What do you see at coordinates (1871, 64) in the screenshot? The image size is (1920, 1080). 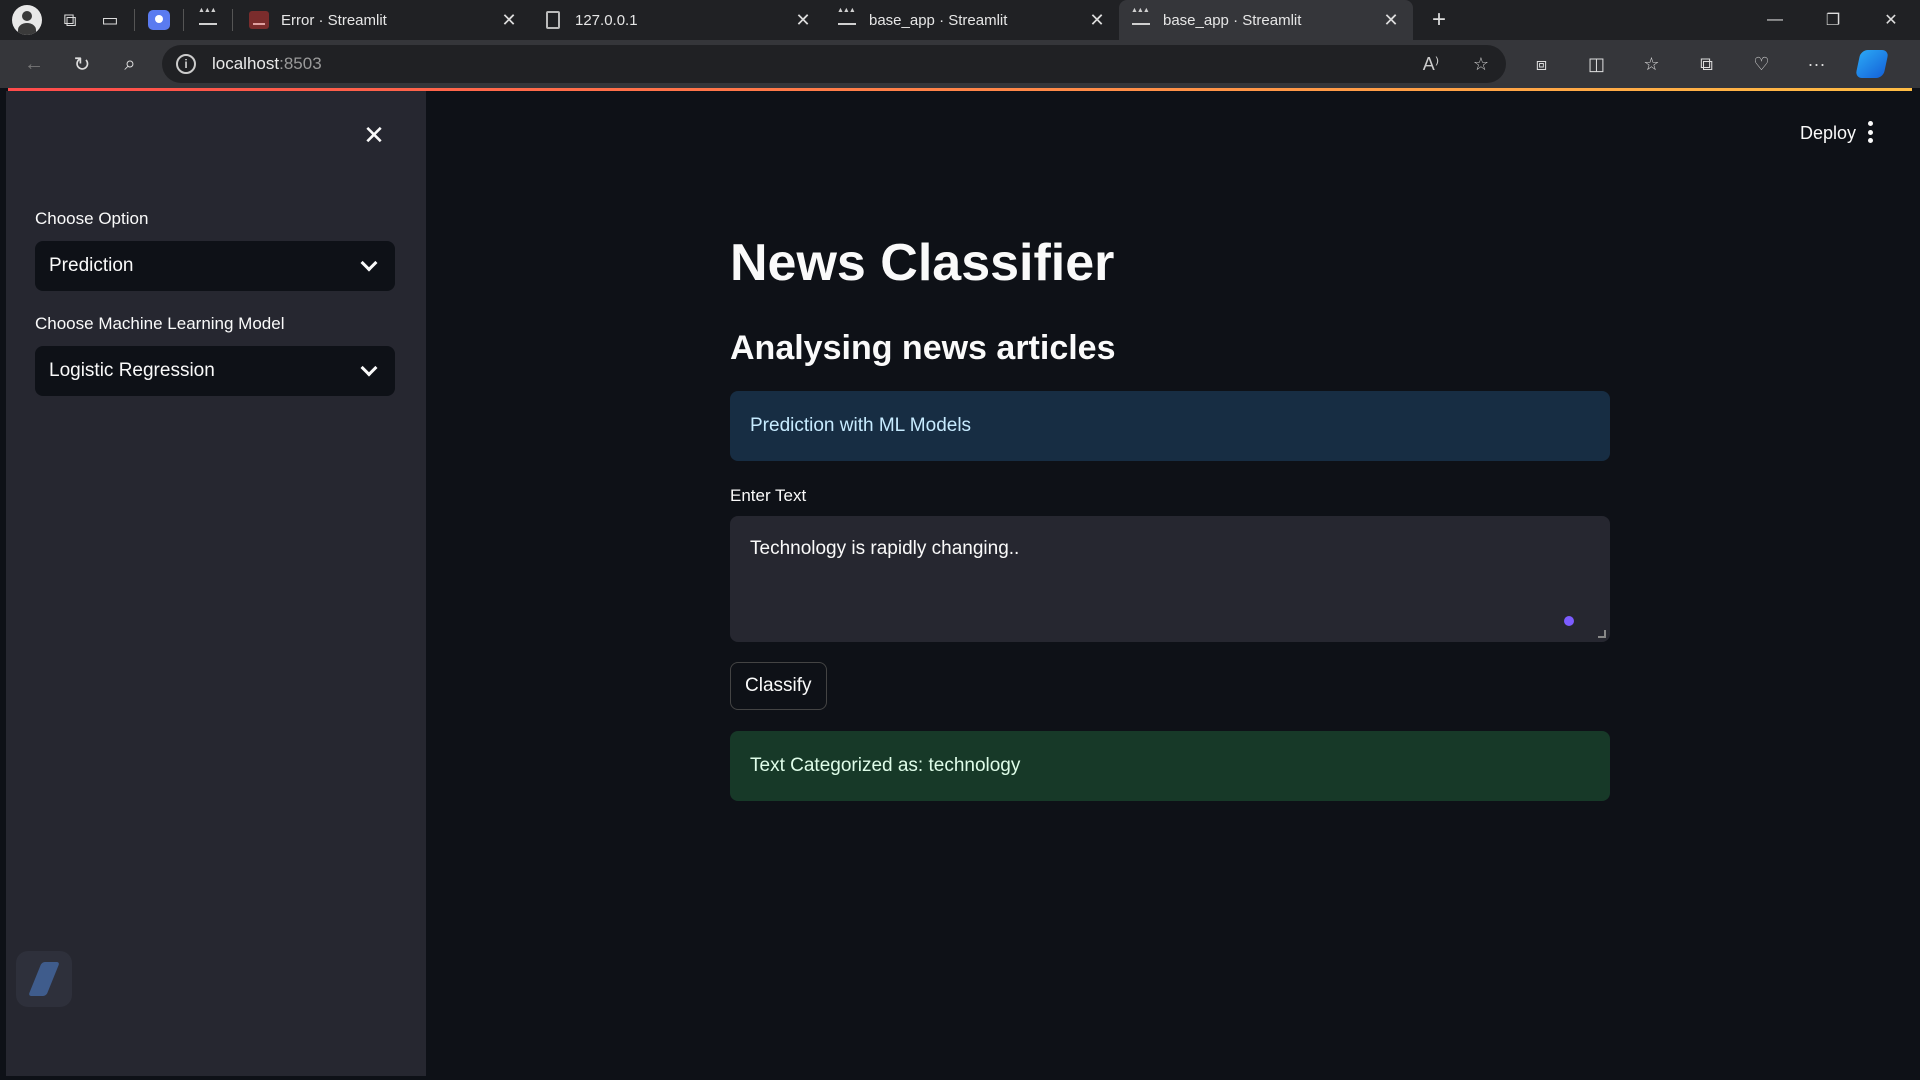 I see `copilot-icon` at bounding box center [1871, 64].